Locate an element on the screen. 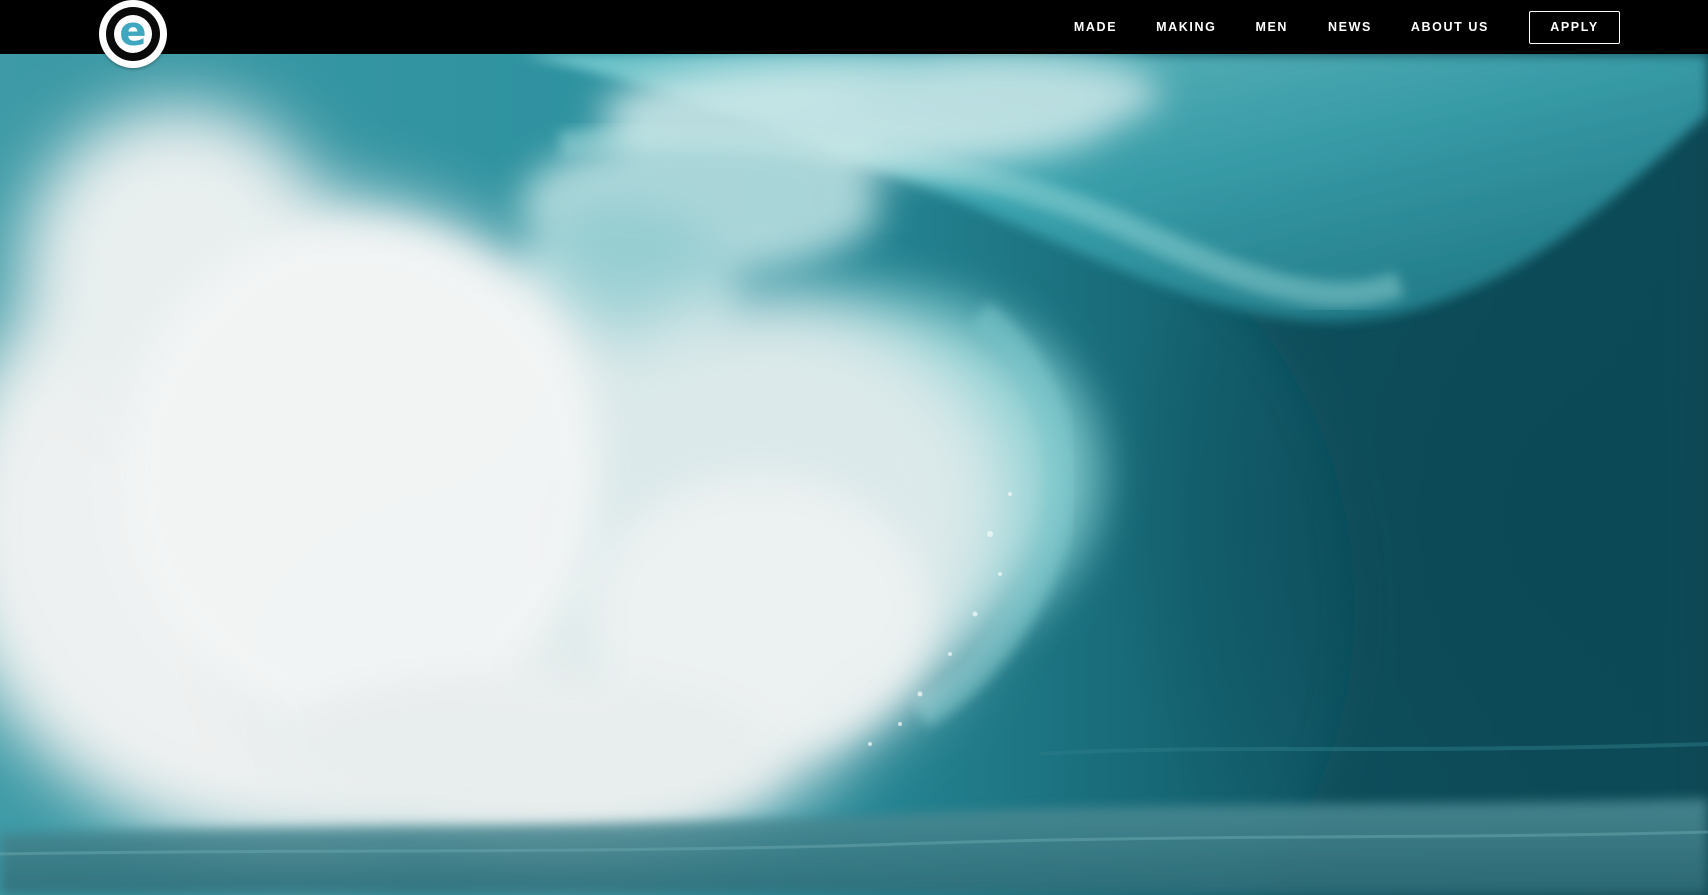  site-logo: e is located at coordinates (133, 34).